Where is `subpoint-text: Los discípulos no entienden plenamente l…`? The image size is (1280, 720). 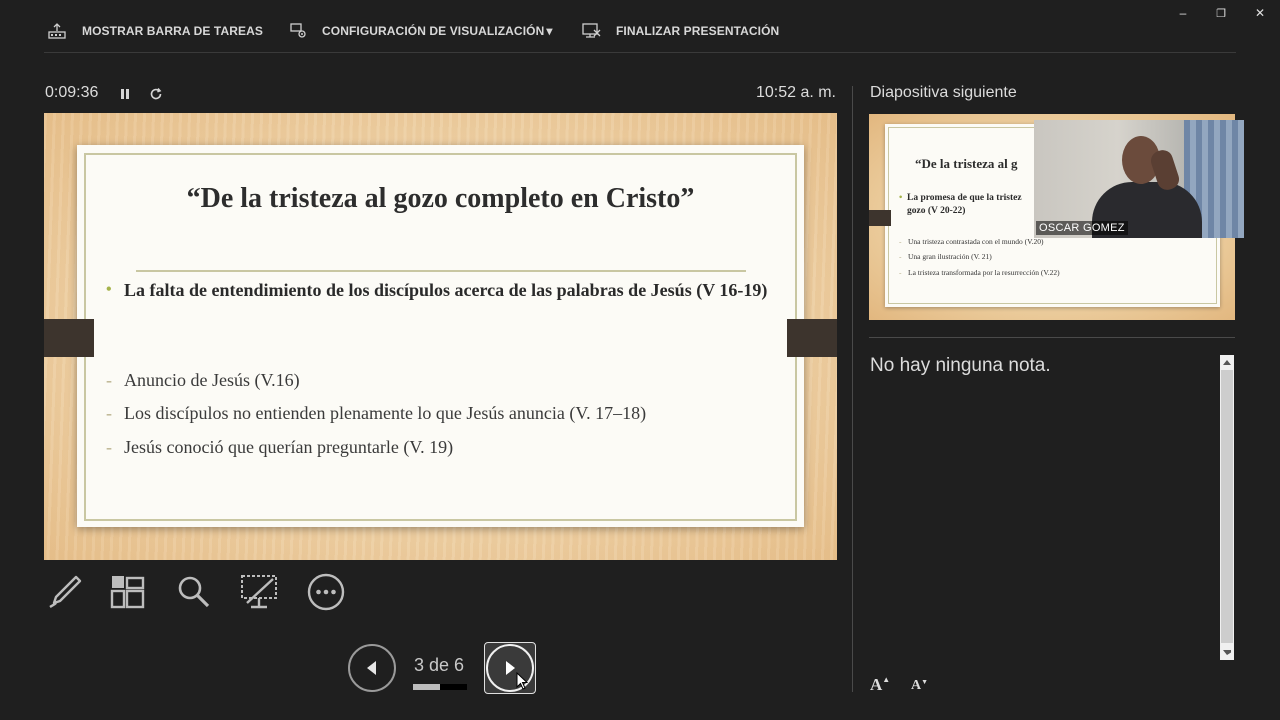 subpoint-text: Los discípulos no entienden plenamente l… is located at coordinates (385, 413).